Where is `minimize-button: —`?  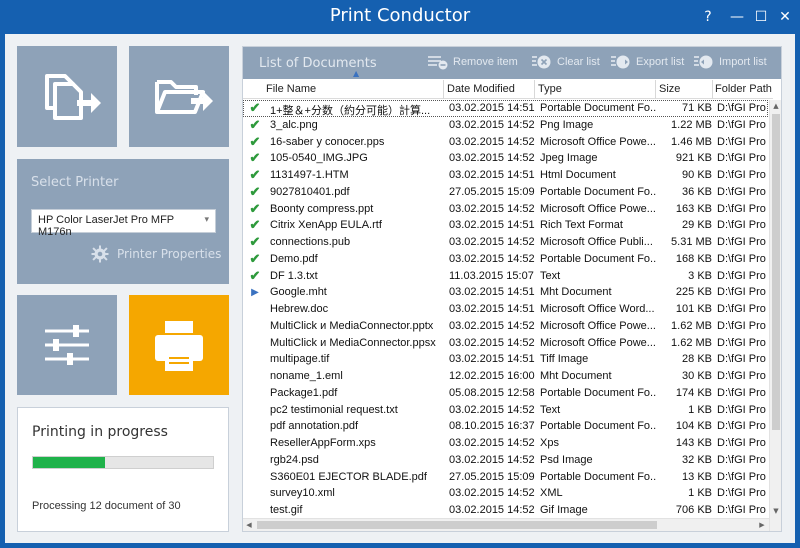
minimize-button: — is located at coordinates (737, 17).